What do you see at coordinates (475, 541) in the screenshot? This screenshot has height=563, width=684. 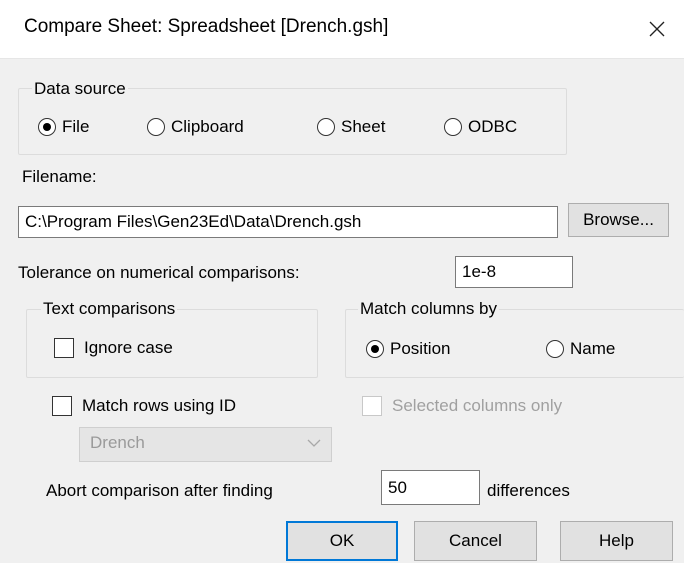 I see `cancel-button: Cancel` at bounding box center [475, 541].